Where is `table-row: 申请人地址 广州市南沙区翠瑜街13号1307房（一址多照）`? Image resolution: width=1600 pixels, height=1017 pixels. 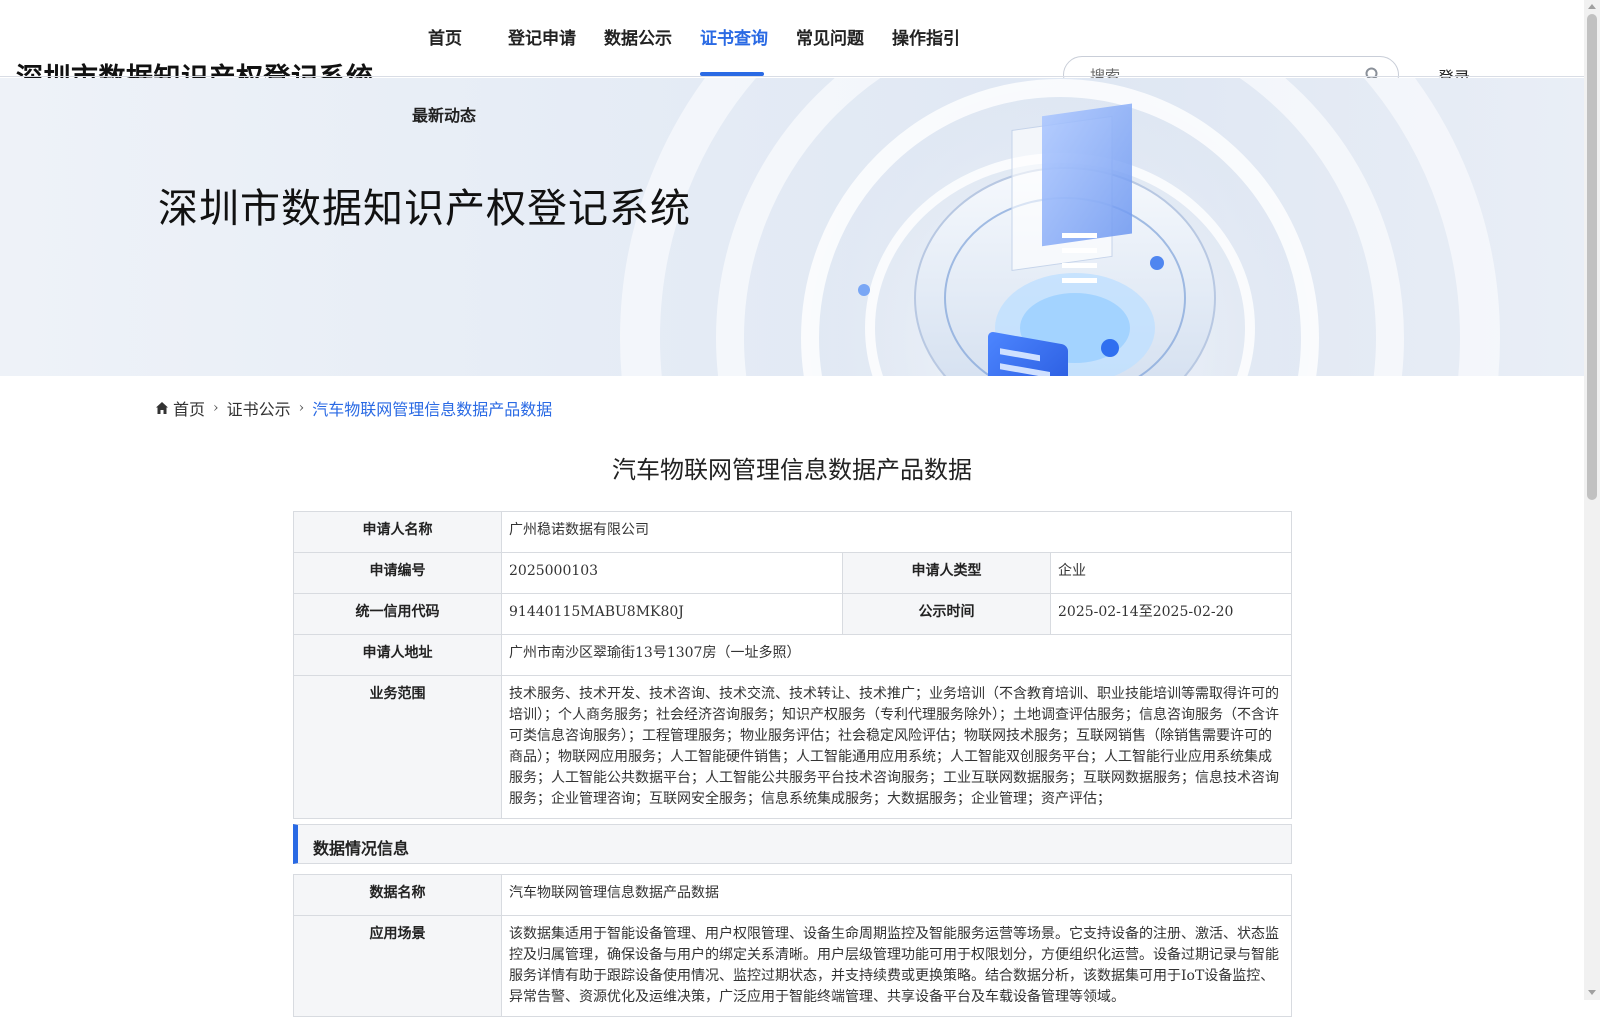
table-row: 申请人地址 广州市南沙区翠瑜街13号1307房（一址多照） is located at coordinates (792, 655).